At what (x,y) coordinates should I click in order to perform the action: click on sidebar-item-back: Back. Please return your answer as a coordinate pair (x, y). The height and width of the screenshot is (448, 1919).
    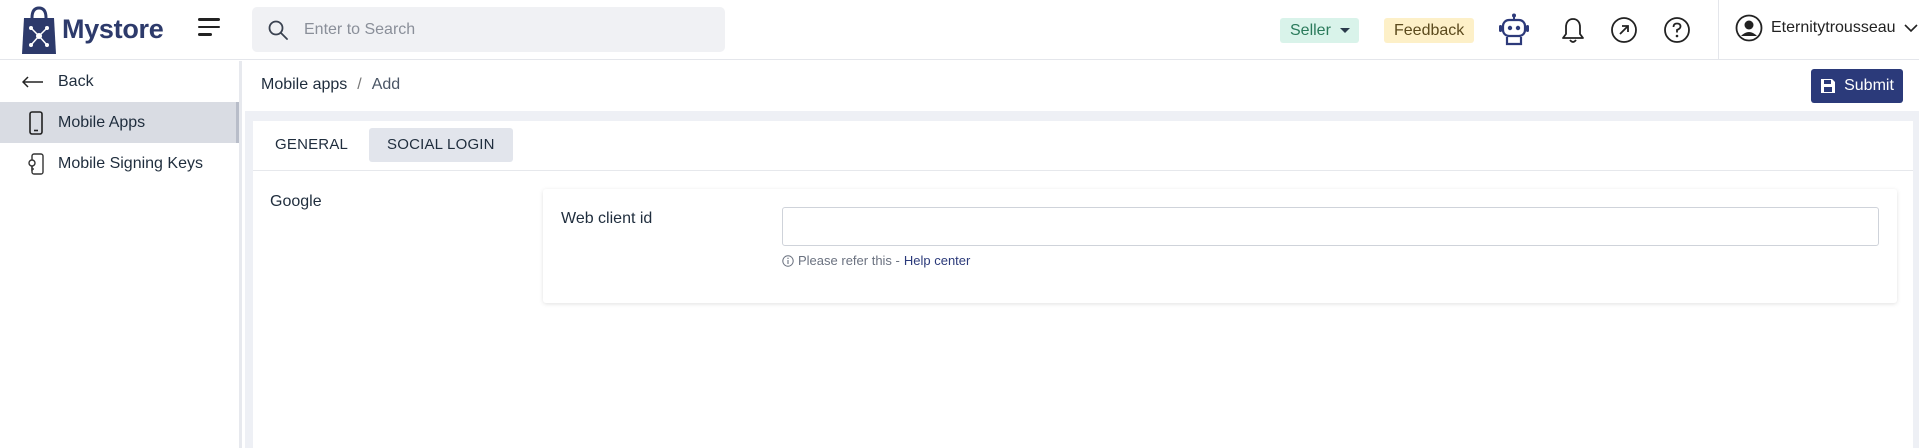
    Looking at the image, I should click on (119, 81).